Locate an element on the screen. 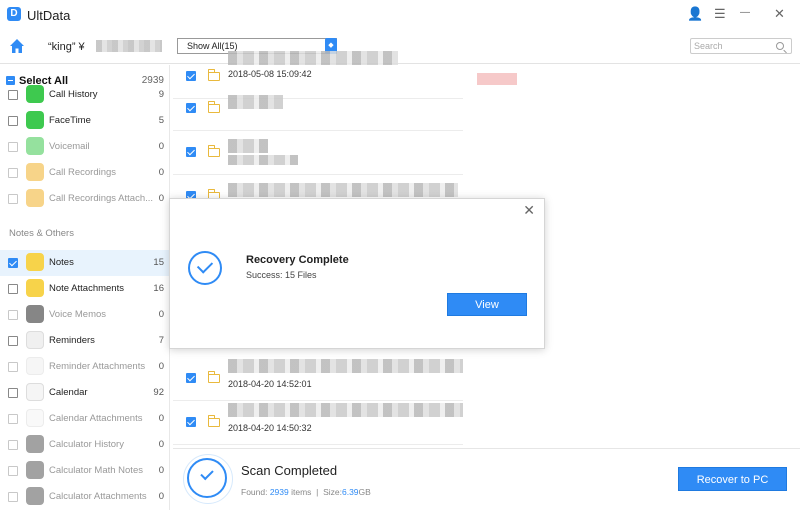 The image size is (800, 510). calendar-icon is located at coordinates (35, 392).